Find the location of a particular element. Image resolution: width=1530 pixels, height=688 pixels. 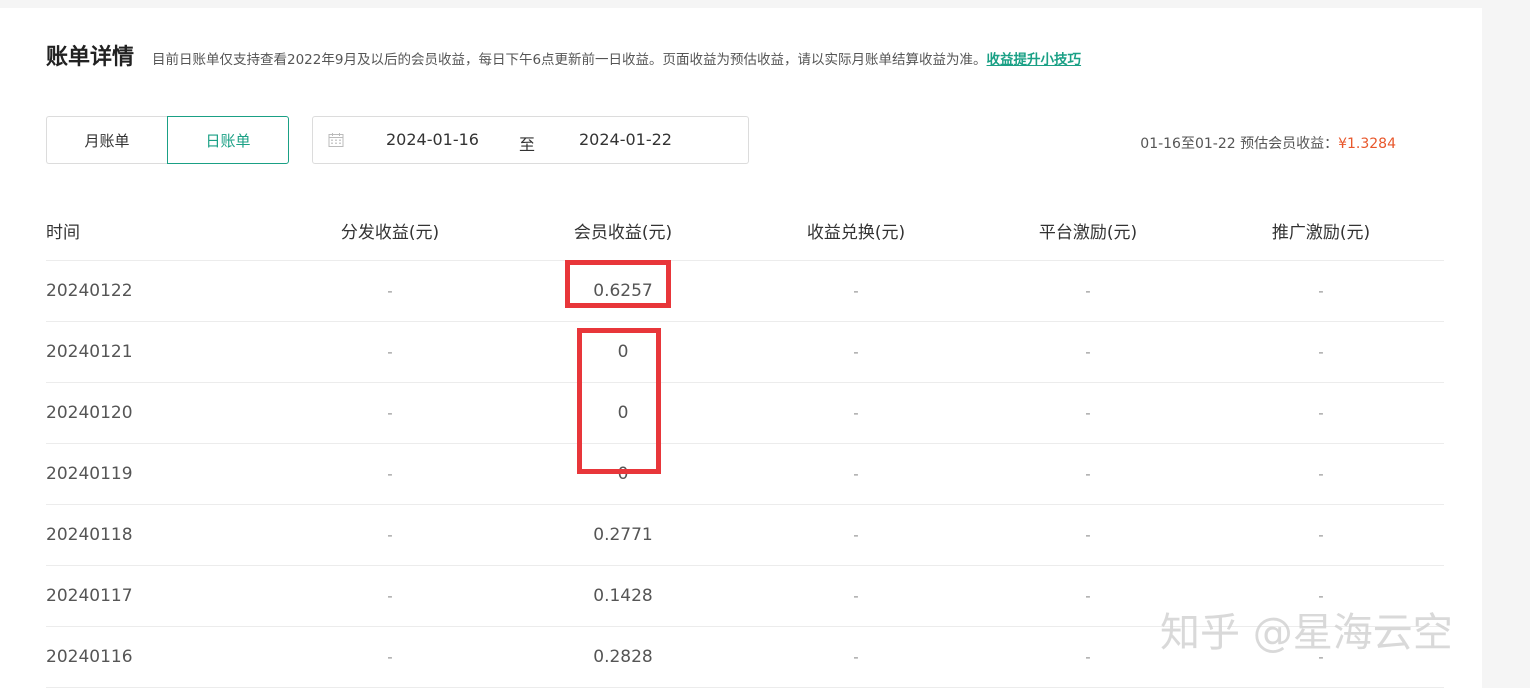

date-range-picker: 2024-01-16 至 2024-01-22 is located at coordinates (530, 140).